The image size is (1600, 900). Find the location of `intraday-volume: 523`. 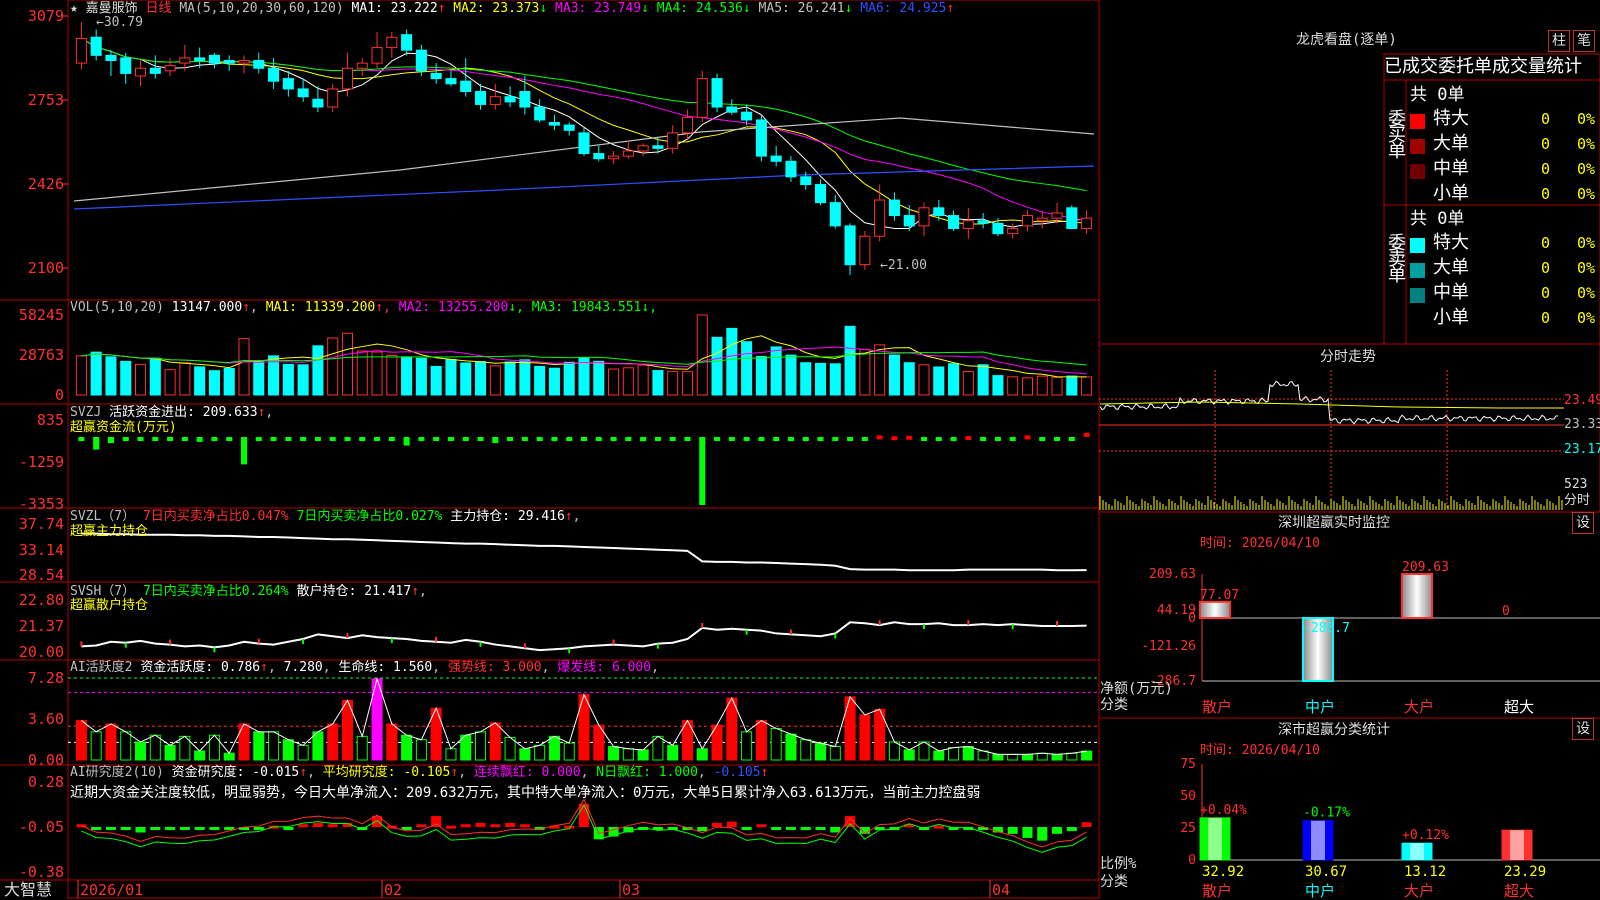

intraday-volume: 523 is located at coordinates (1576, 484).